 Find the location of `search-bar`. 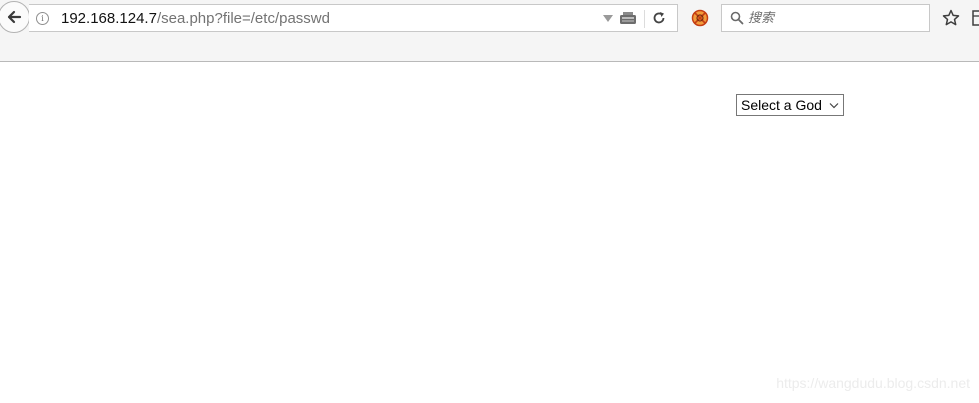

search-bar is located at coordinates (825, 18).